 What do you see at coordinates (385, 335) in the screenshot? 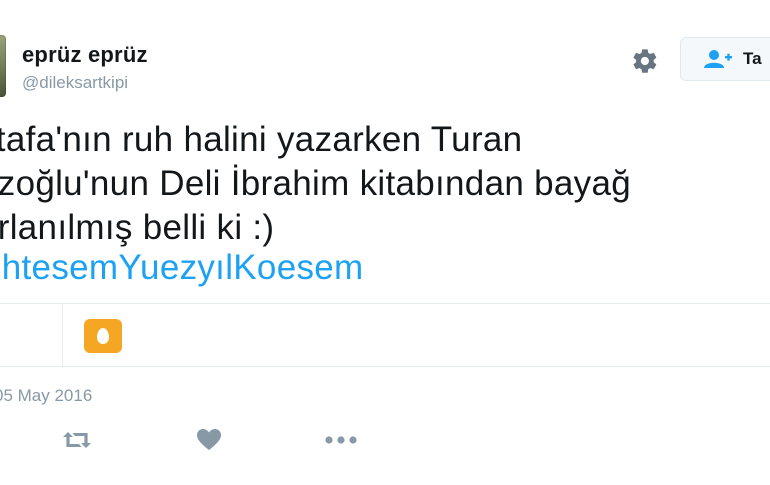
I see `media-card-row` at bounding box center [385, 335].